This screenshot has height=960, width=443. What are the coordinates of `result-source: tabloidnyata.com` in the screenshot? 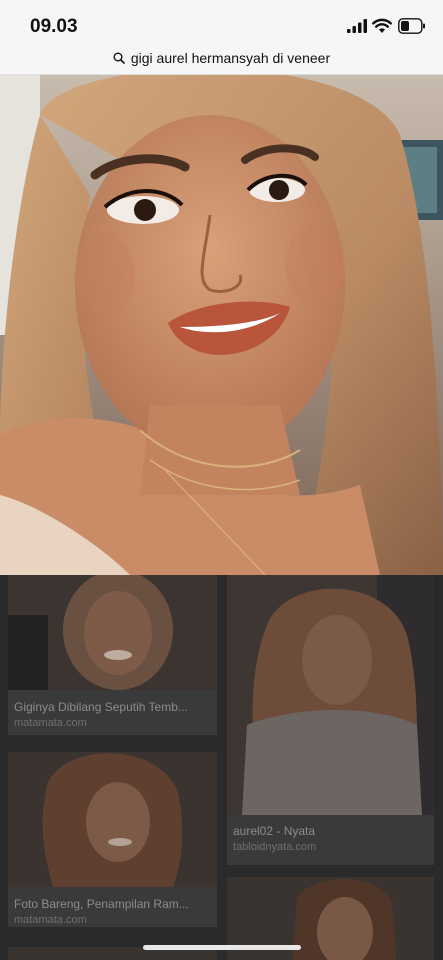 It's located at (275, 847).